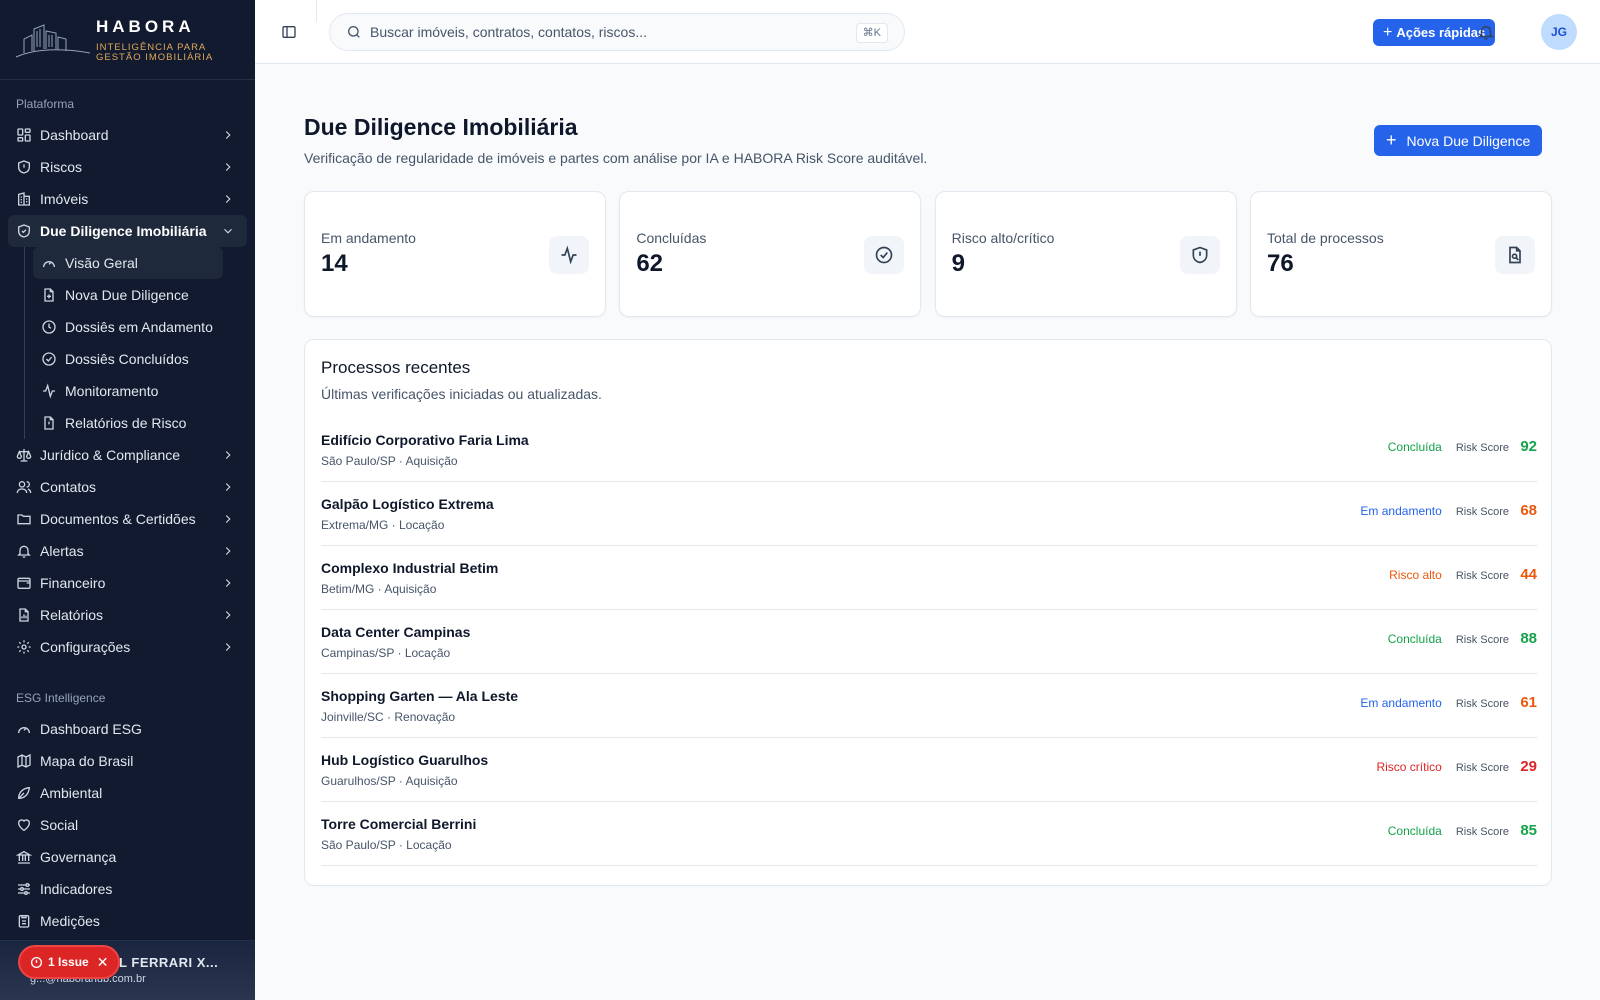 The width and height of the screenshot is (1600, 1000). What do you see at coordinates (145, 26) in the screenshot?
I see `brand-name: HABORA` at bounding box center [145, 26].